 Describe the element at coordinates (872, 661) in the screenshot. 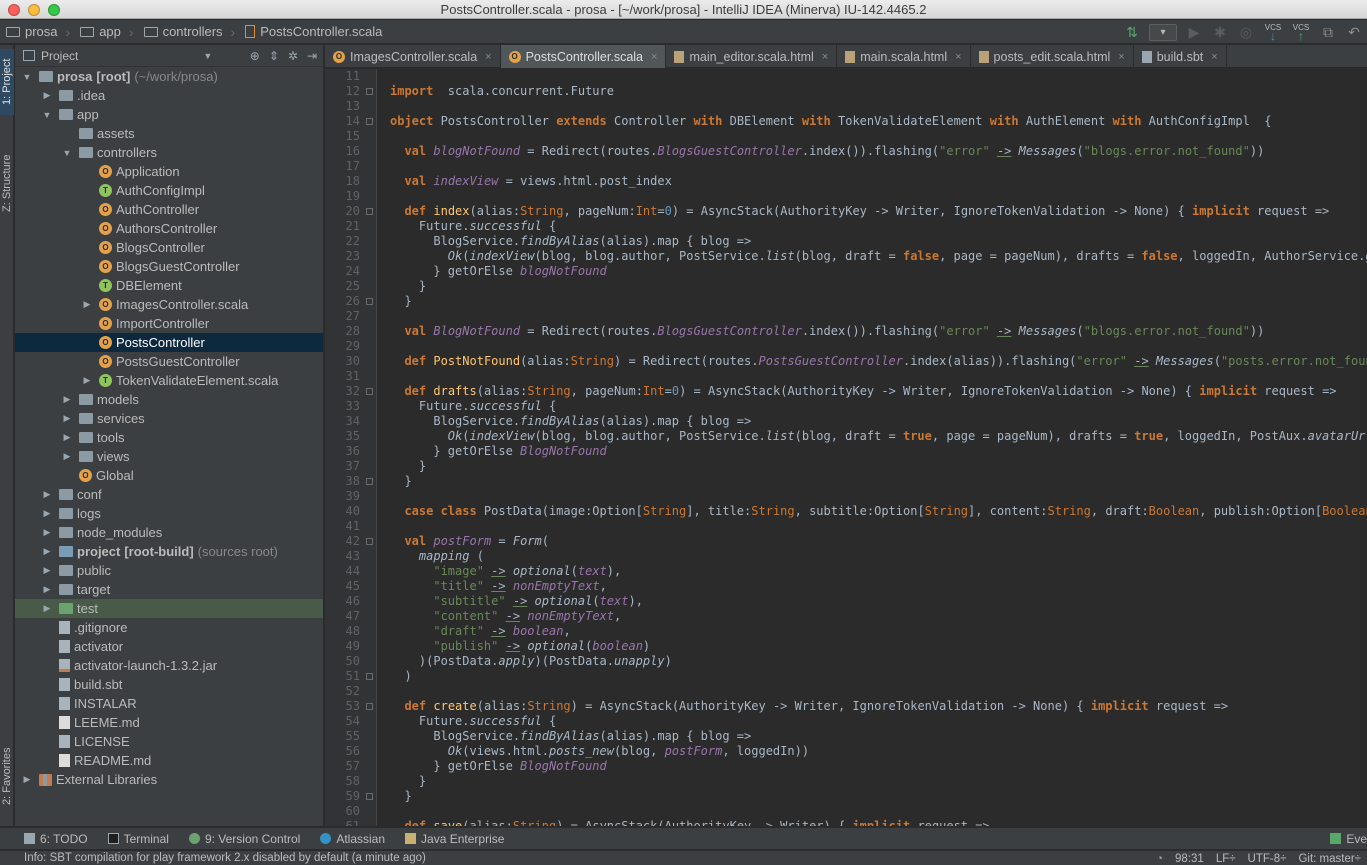

I see `code-line: )(PostData.apply)(PostData.unapply)` at that location.